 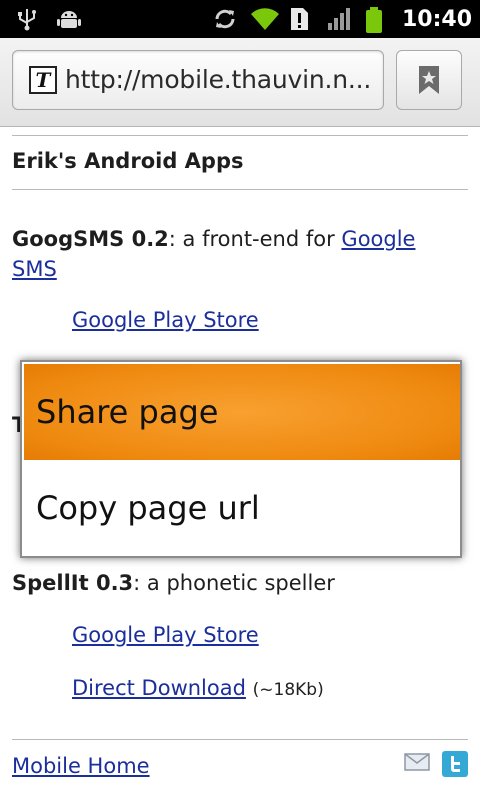 What do you see at coordinates (377, 19) in the screenshot?
I see `battery-icon` at bounding box center [377, 19].